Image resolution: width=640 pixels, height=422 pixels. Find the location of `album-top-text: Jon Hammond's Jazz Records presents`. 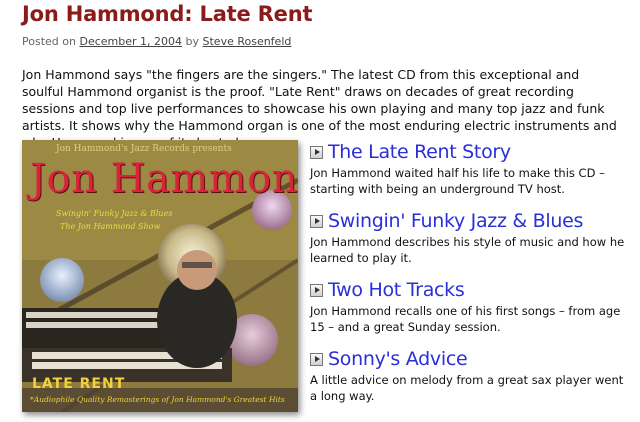

album-top-text: Jon Hammond's Jazz Records presents is located at coordinates (144, 149).